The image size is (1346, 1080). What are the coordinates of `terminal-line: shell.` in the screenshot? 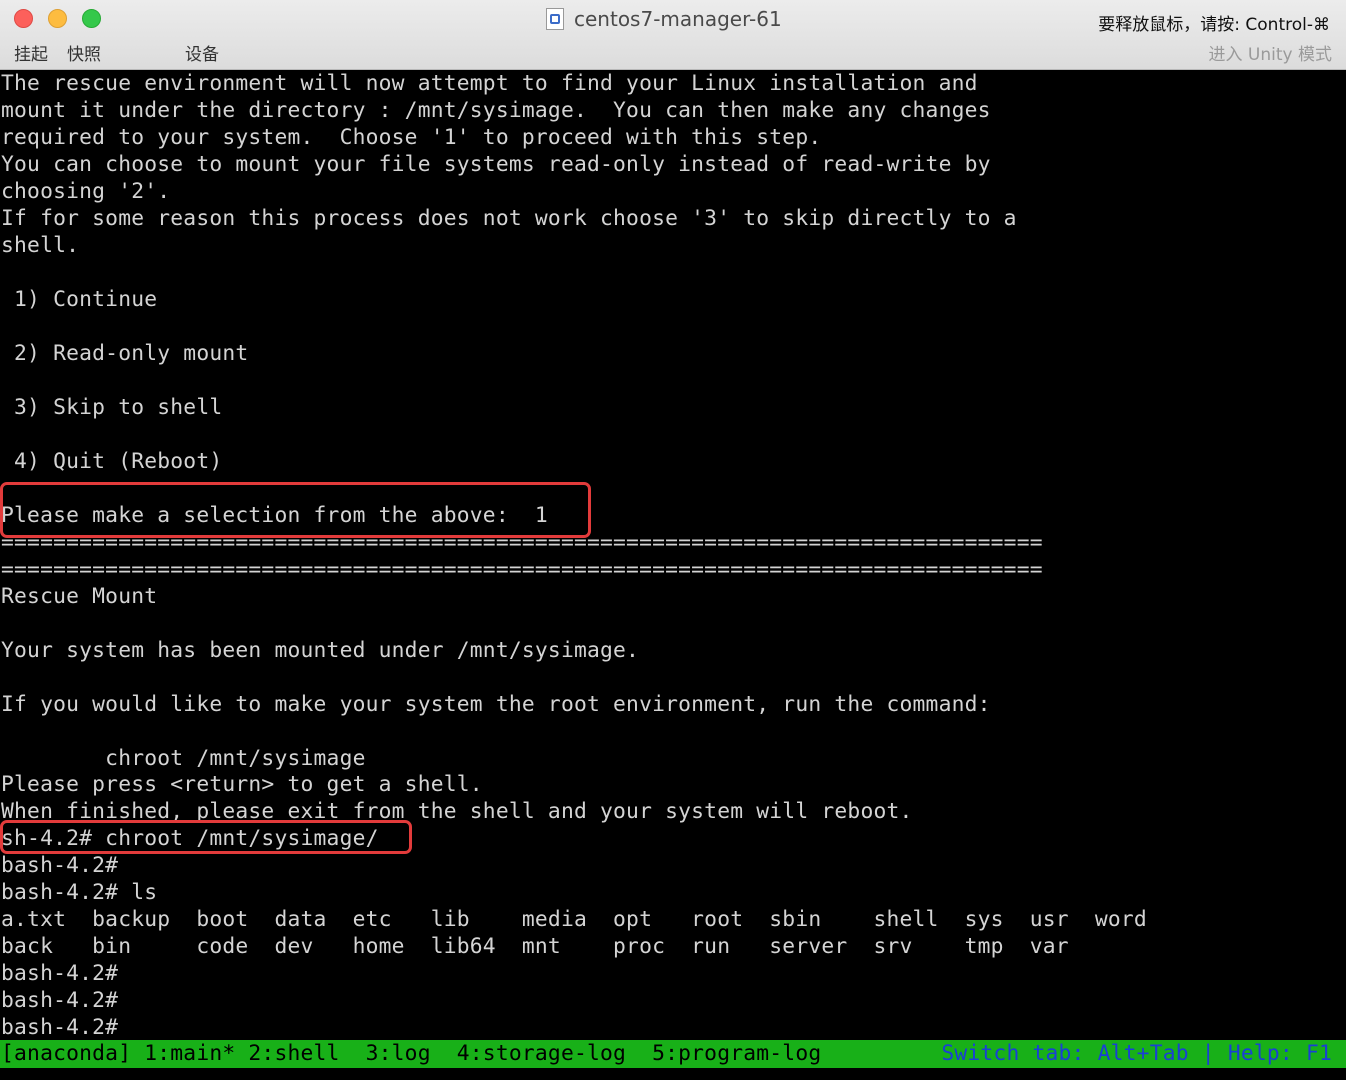 It's located at (40, 245).